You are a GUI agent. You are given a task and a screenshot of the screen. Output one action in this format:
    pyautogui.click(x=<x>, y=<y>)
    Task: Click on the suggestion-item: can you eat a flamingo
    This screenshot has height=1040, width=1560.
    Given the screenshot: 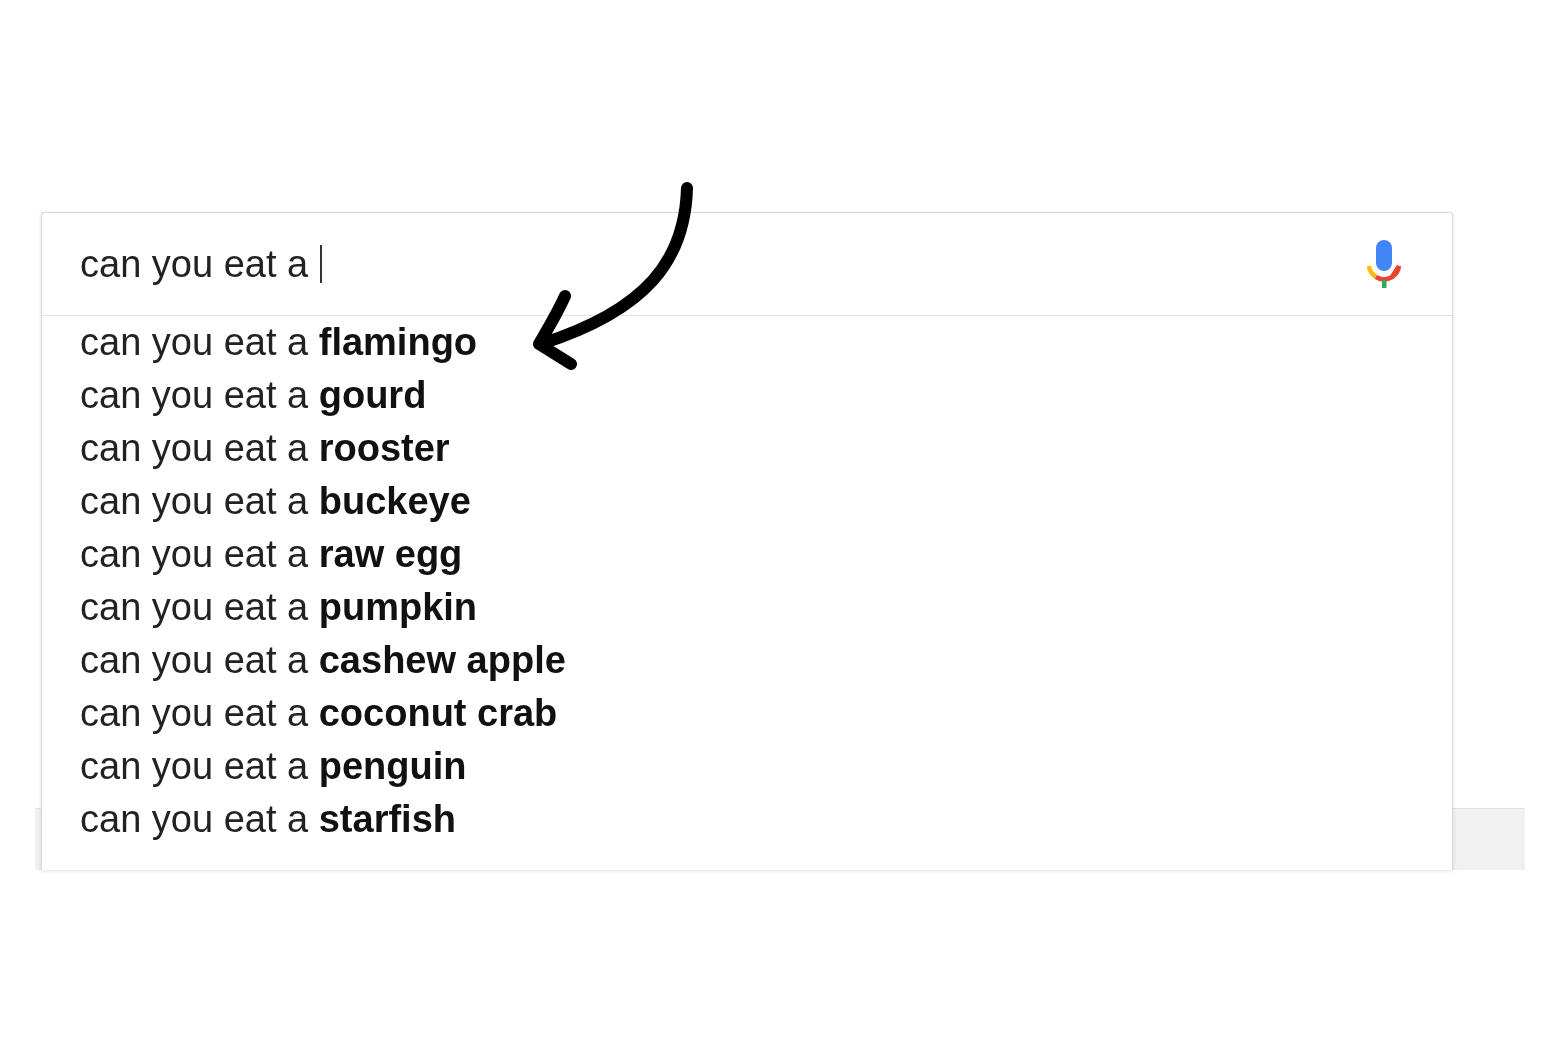 What is the action you would take?
    pyautogui.click(x=766, y=342)
    